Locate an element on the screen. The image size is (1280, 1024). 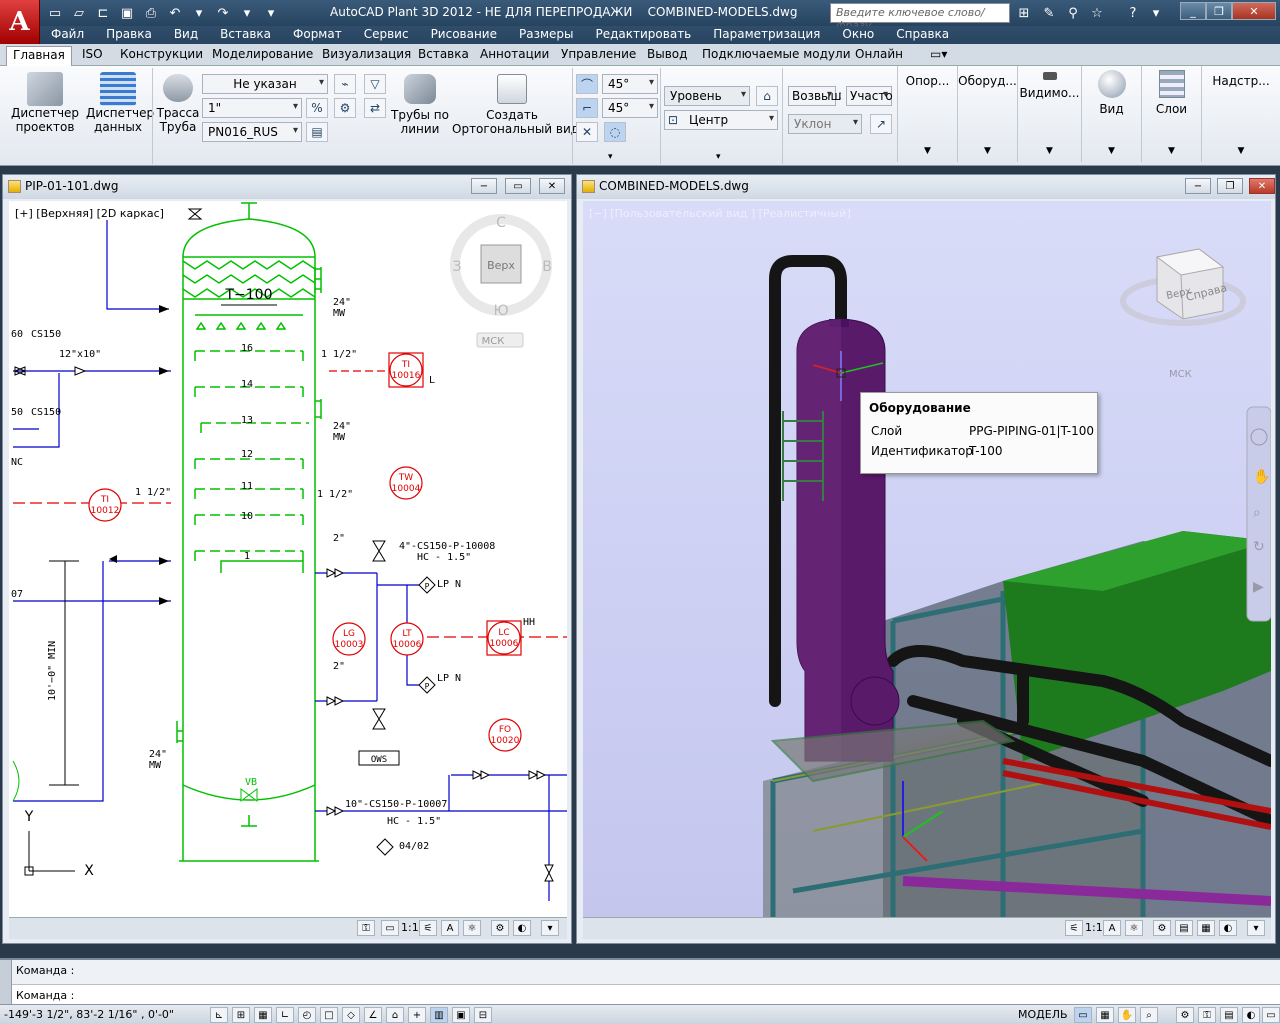
snap-icon: ✕ is located at coordinates (587, 132).